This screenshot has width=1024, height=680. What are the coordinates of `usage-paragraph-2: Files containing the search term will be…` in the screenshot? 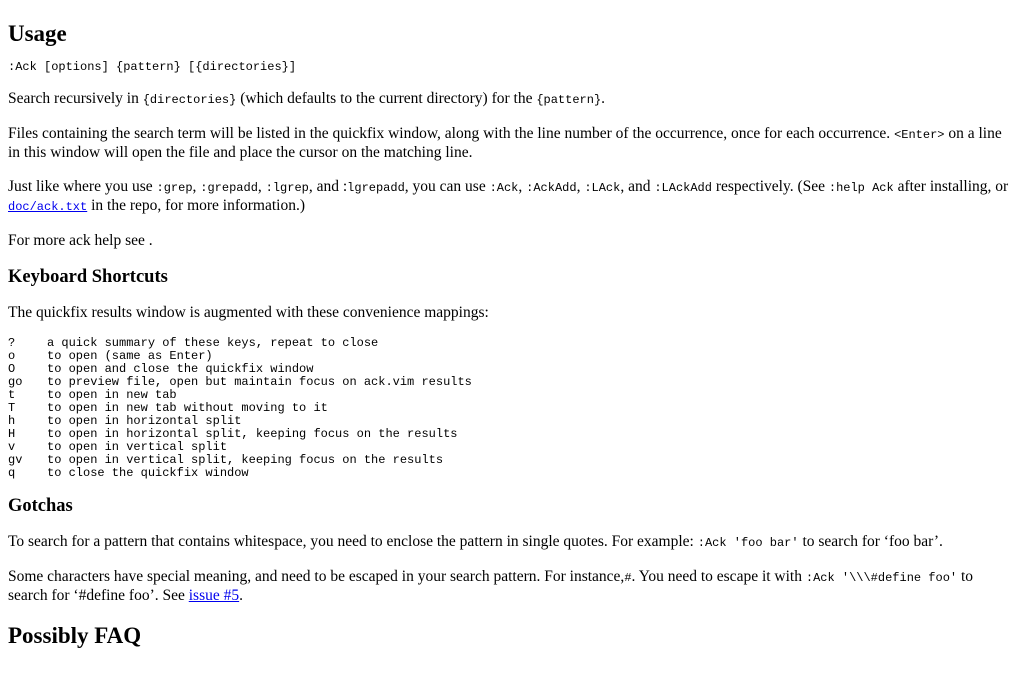 It's located at (505, 143).